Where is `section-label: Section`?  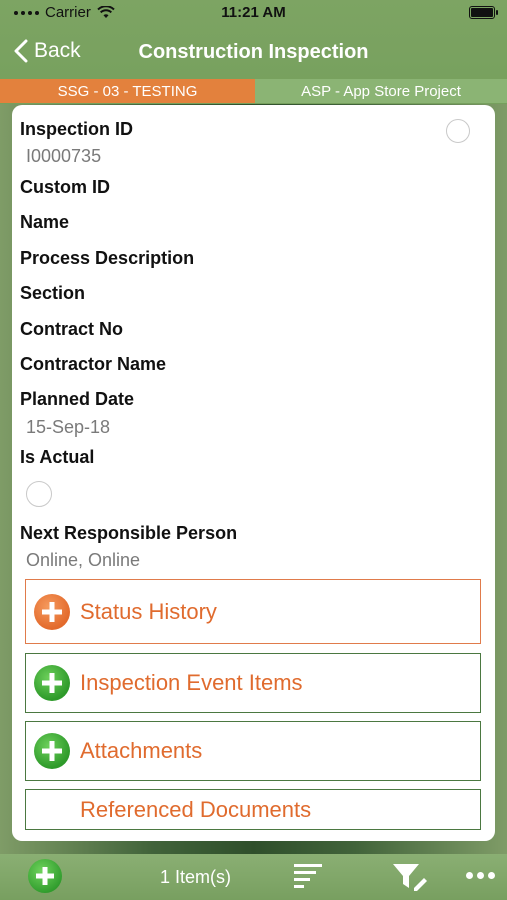
section-label: Section is located at coordinates (53, 293).